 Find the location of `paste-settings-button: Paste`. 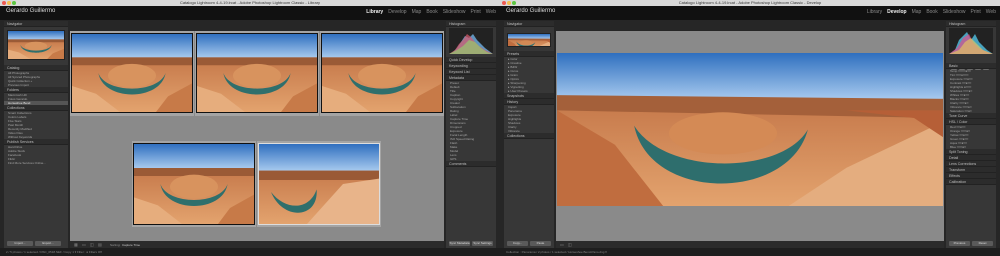

paste-settings-button: Paste is located at coordinates (540, 243).